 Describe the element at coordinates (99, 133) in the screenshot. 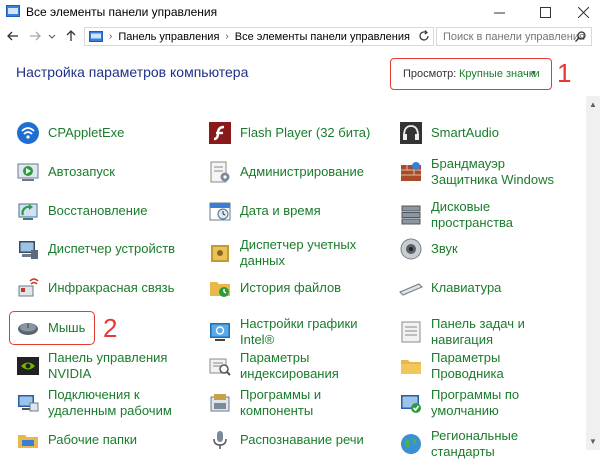

I see `item-cpappletexe: CPAppletExe` at that location.